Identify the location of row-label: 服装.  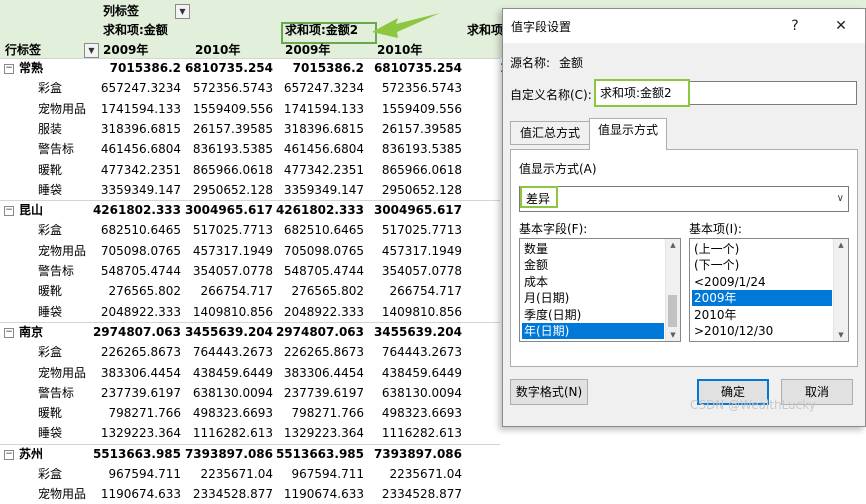
(50, 129).